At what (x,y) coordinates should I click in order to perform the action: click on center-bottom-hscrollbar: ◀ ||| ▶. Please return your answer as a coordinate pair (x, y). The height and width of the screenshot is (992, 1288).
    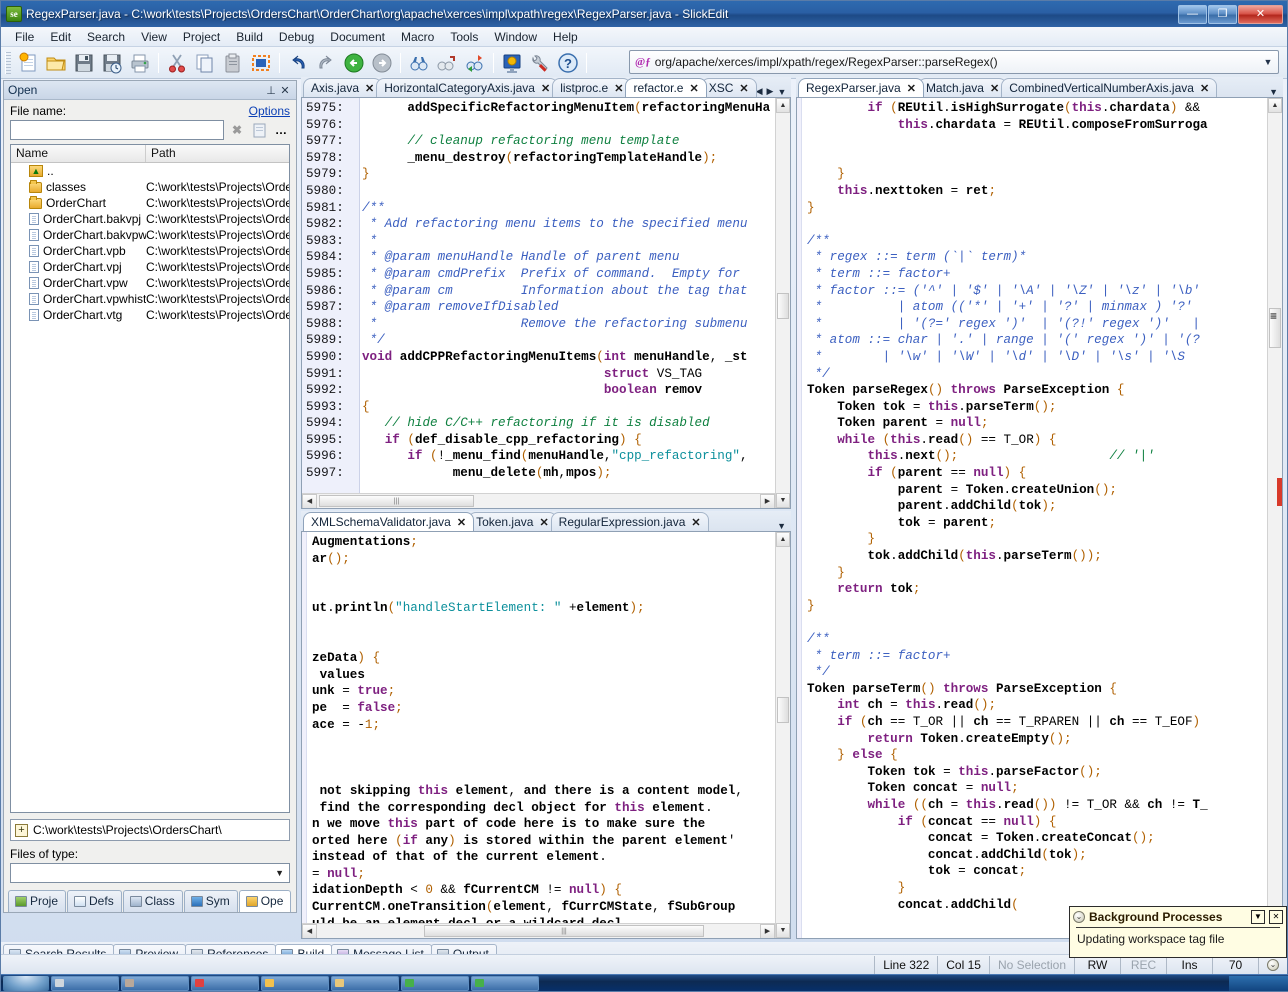
    Looking at the image, I should click on (538, 930).